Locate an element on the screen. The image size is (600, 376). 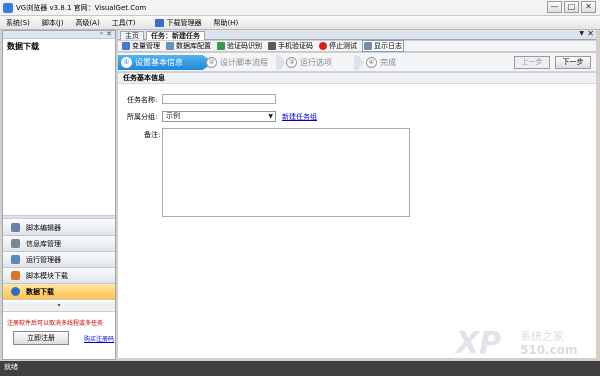
log-icon is located at coordinates (368, 46).